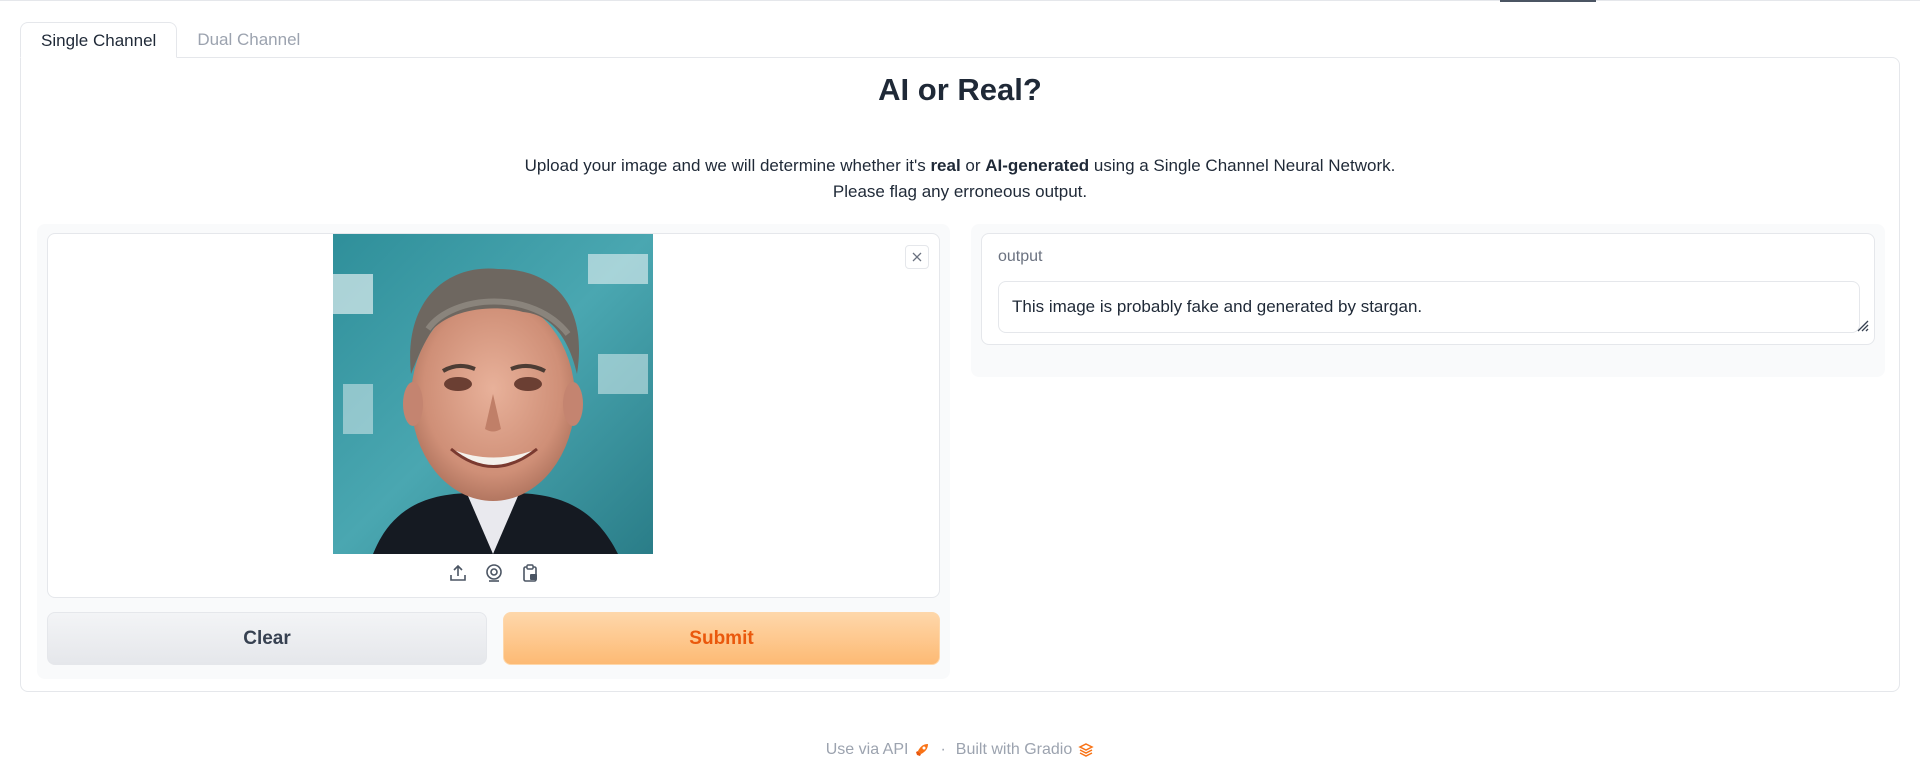  I want to click on description-line-2: Please flag any erroneous output., so click(960, 191).